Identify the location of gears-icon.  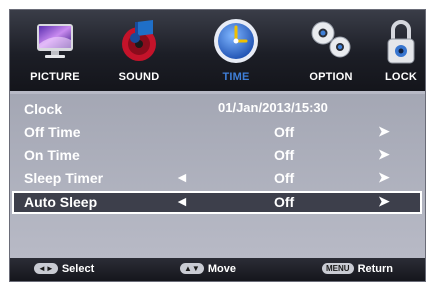
(331, 42).